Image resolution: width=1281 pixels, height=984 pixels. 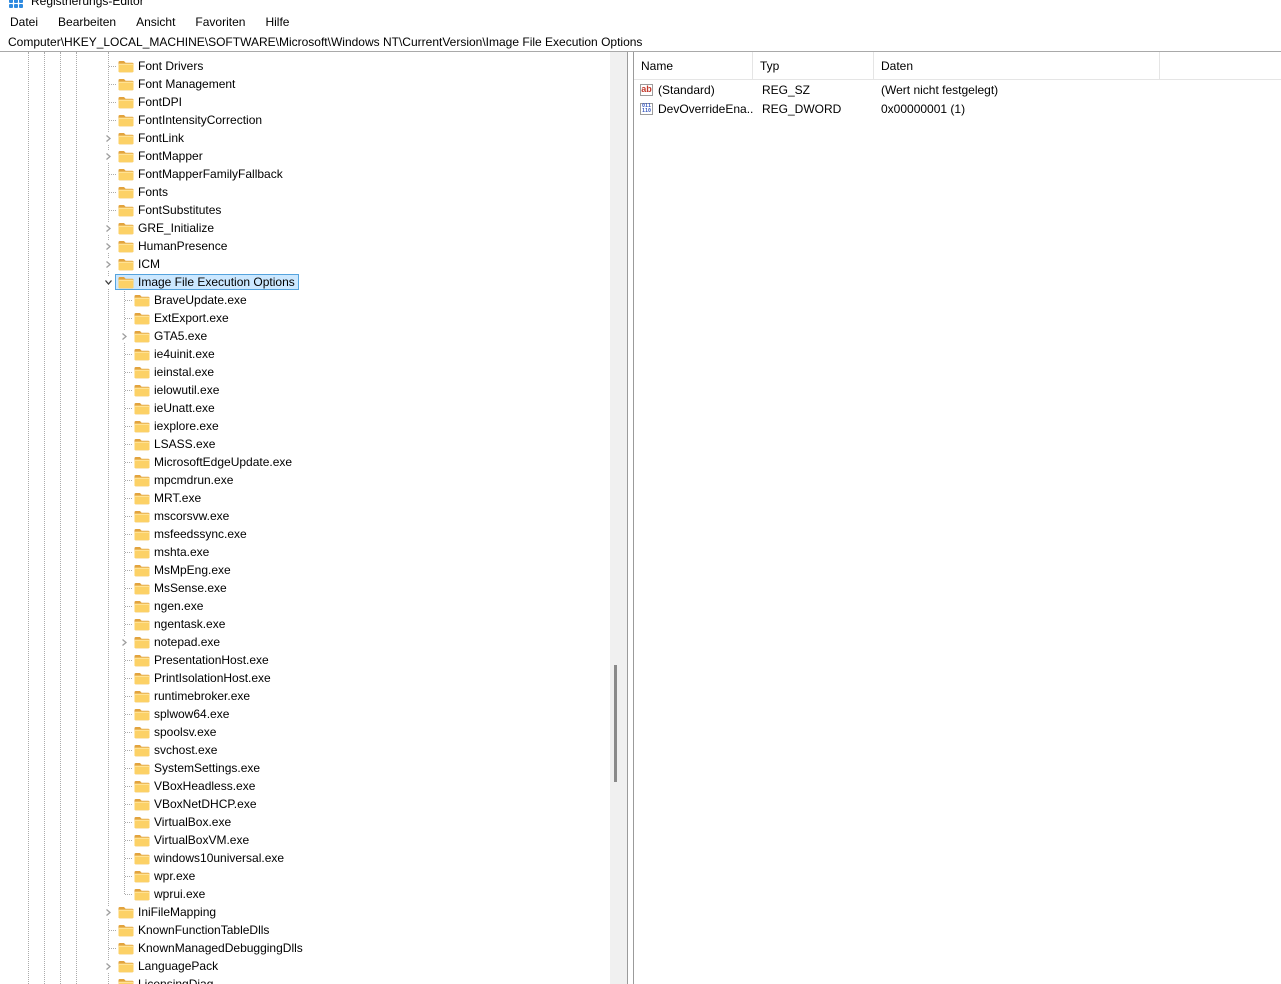 What do you see at coordinates (209, 858) in the screenshot?
I see `tree-item-content: windows10universal.exe` at bounding box center [209, 858].